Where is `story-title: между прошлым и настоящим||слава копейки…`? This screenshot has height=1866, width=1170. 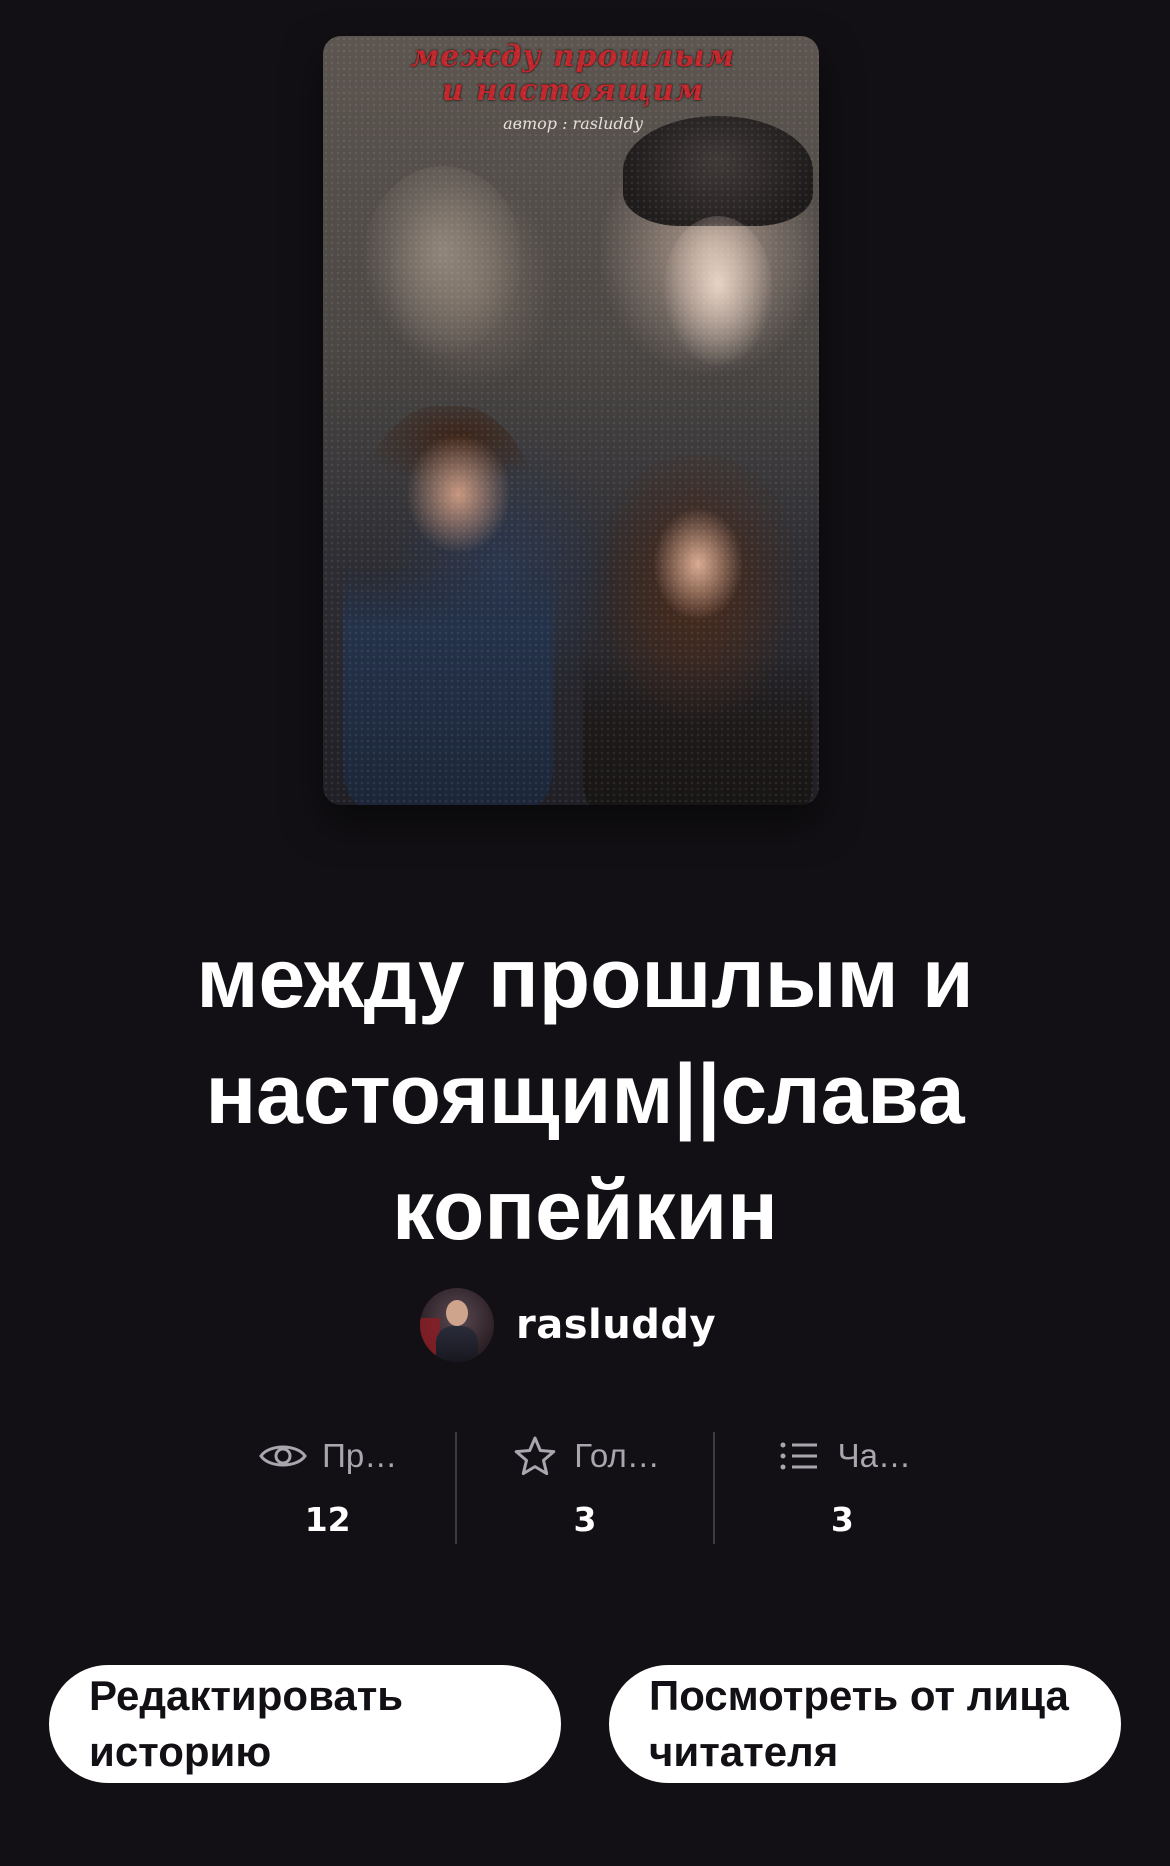
story-title: между прошлым и настоящим||слава копейки… is located at coordinates (585, 1094).